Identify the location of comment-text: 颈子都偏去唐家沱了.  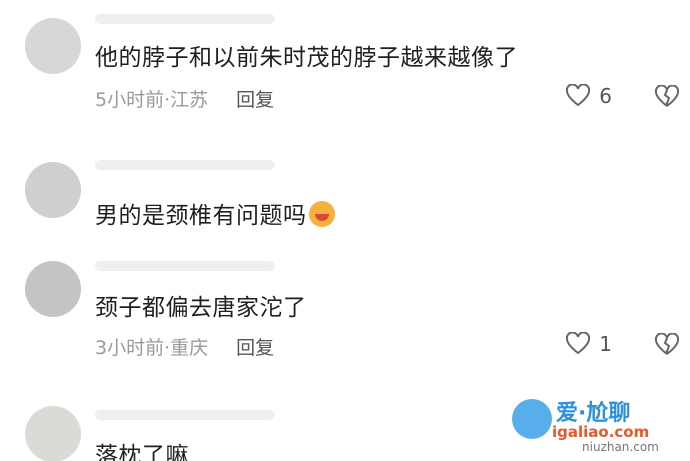
(201, 308).